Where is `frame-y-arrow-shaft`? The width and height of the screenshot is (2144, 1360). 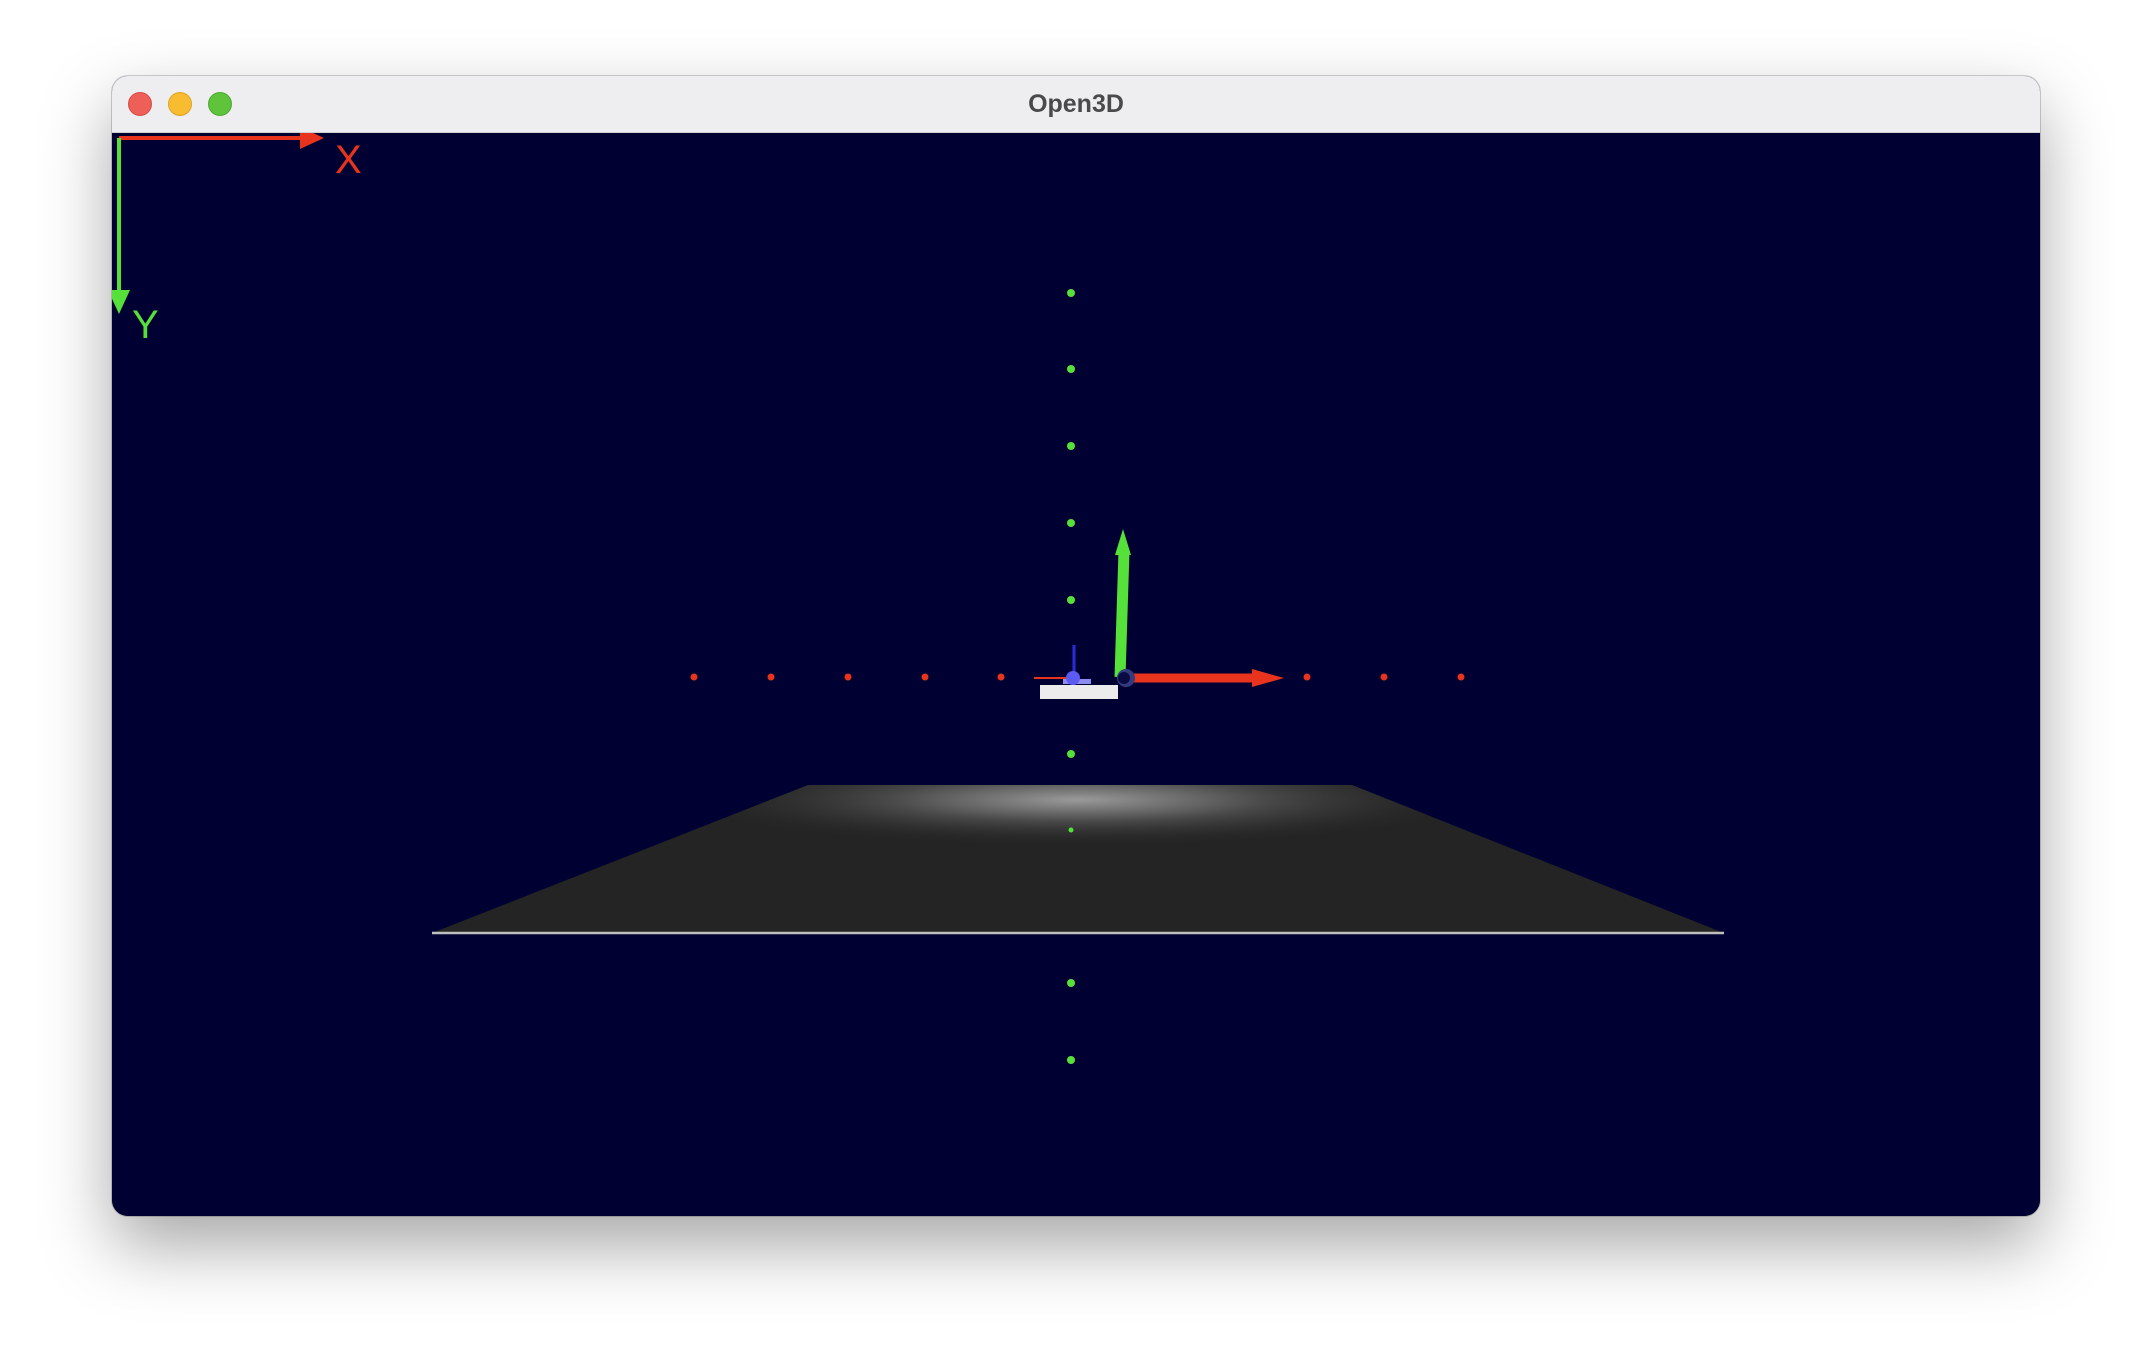
frame-y-arrow-shaft is located at coordinates (1122, 614).